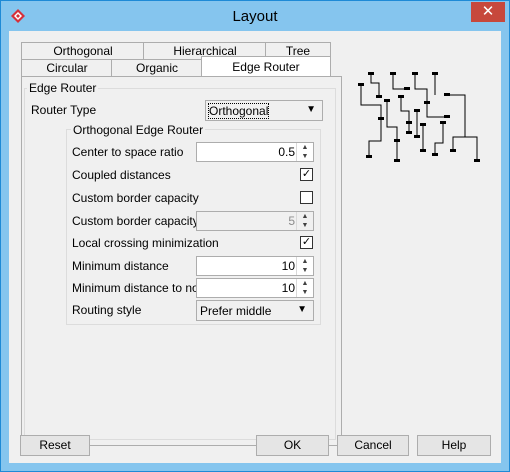 This screenshot has height=472, width=510. What do you see at coordinates (306, 174) in the screenshot?
I see `coupled-distances-checkbox: ✓` at bounding box center [306, 174].